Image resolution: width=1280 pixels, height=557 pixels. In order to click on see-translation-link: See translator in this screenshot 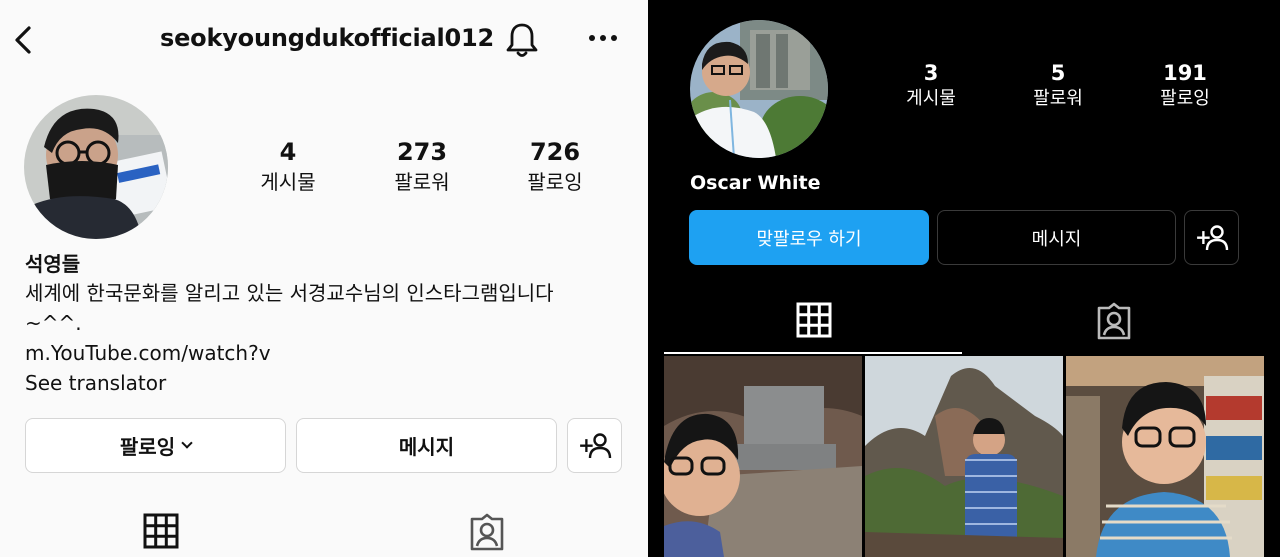, I will do `click(325, 383)`.